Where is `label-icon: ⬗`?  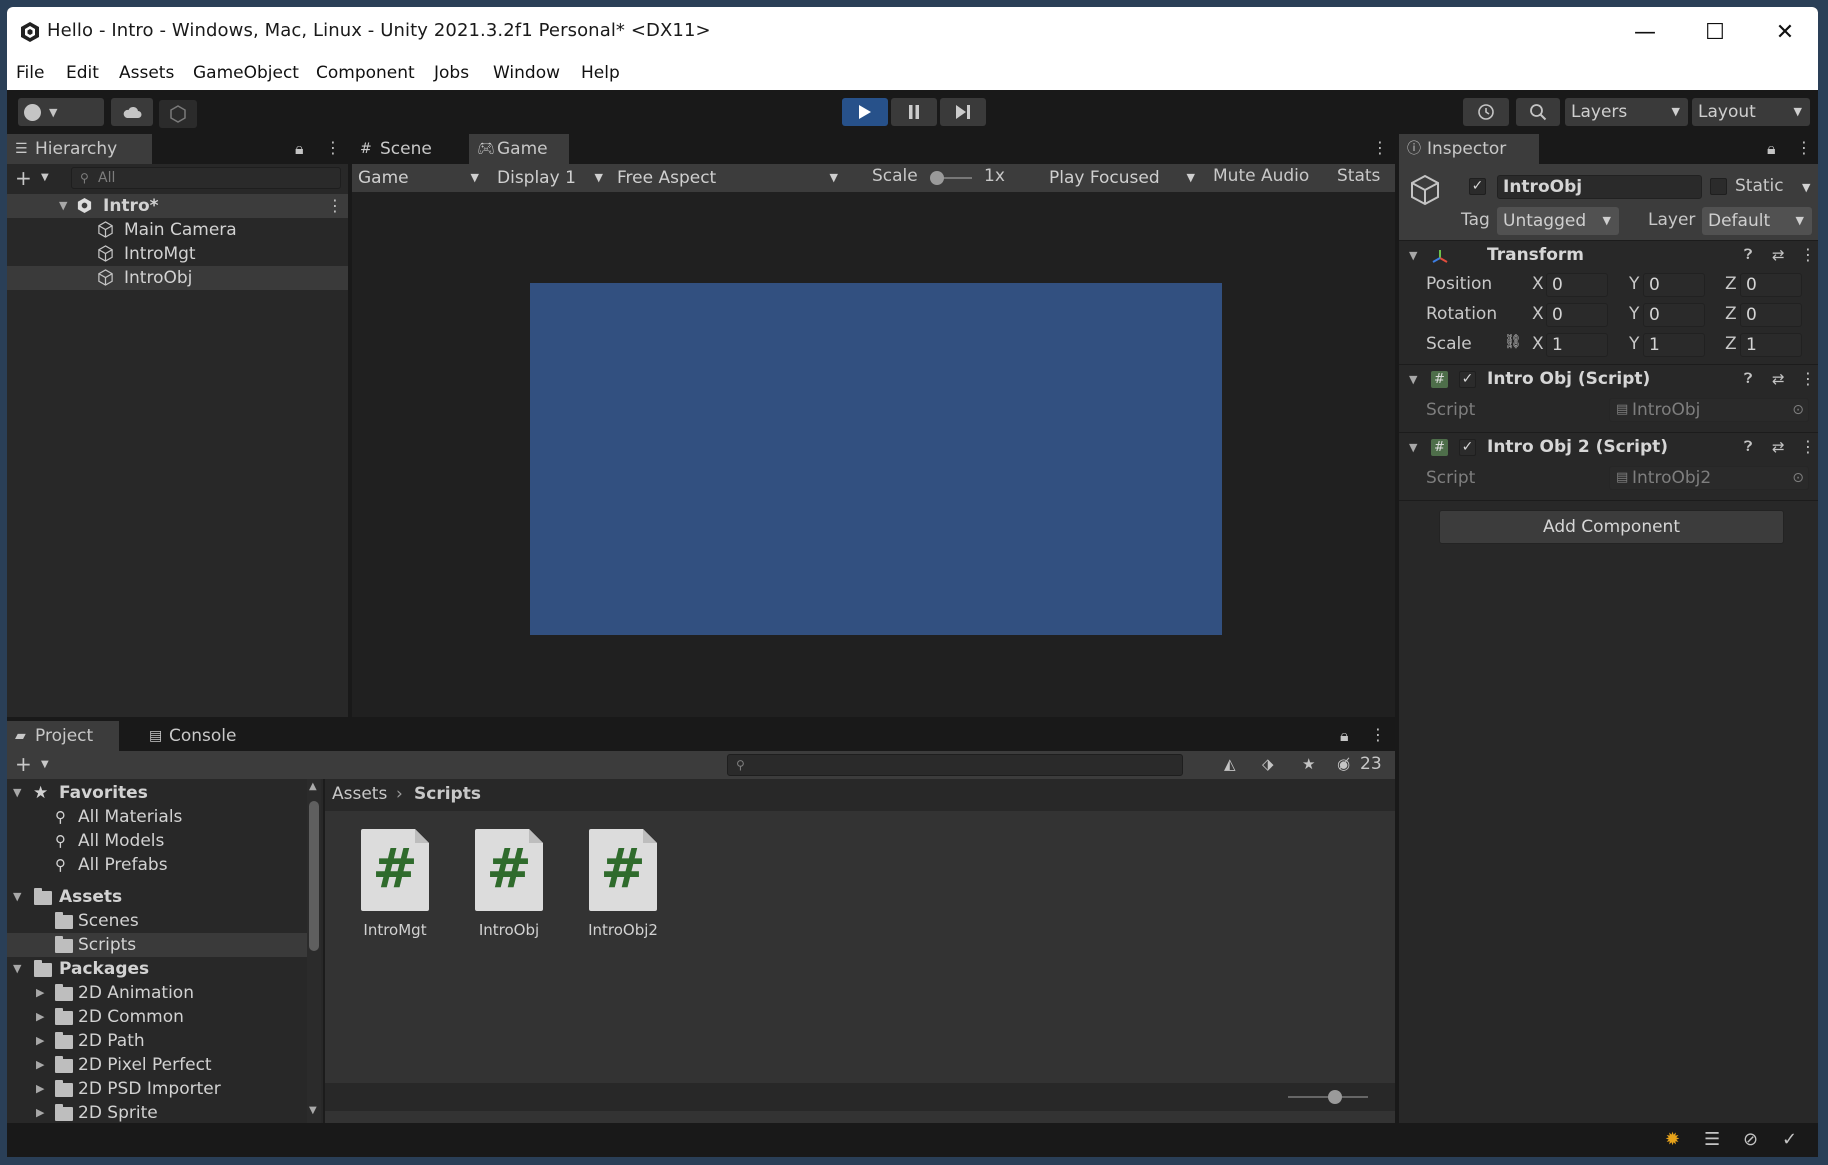 label-icon: ⬗ is located at coordinates (1268, 764).